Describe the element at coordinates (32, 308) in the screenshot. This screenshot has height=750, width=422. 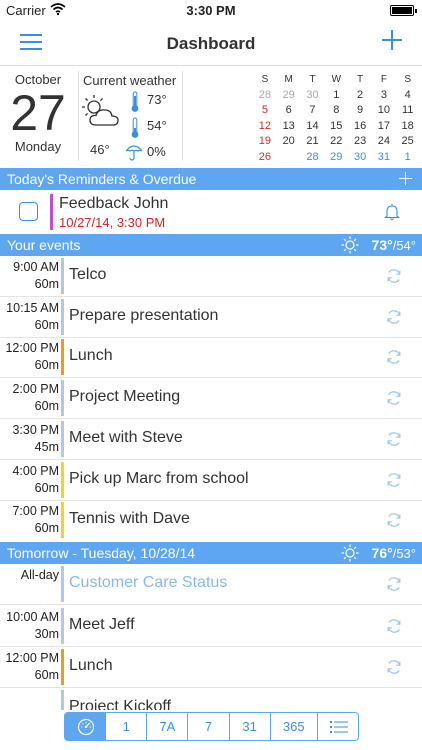
I see `event-time: 10:15 AM` at that location.